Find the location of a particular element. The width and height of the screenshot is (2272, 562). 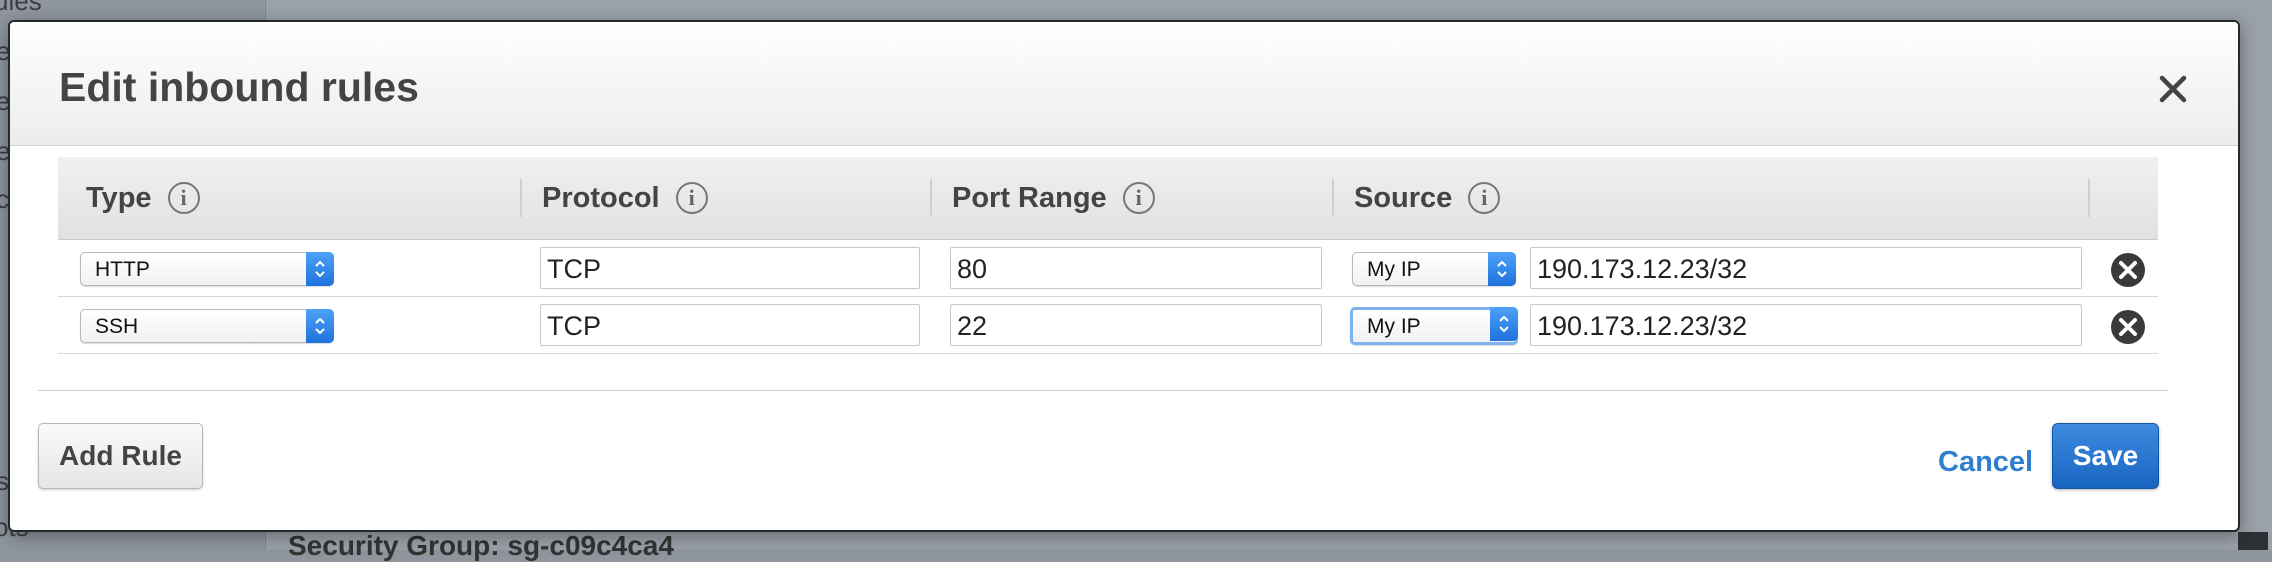

port-range-input: 22 is located at coordinates (1136, 325).